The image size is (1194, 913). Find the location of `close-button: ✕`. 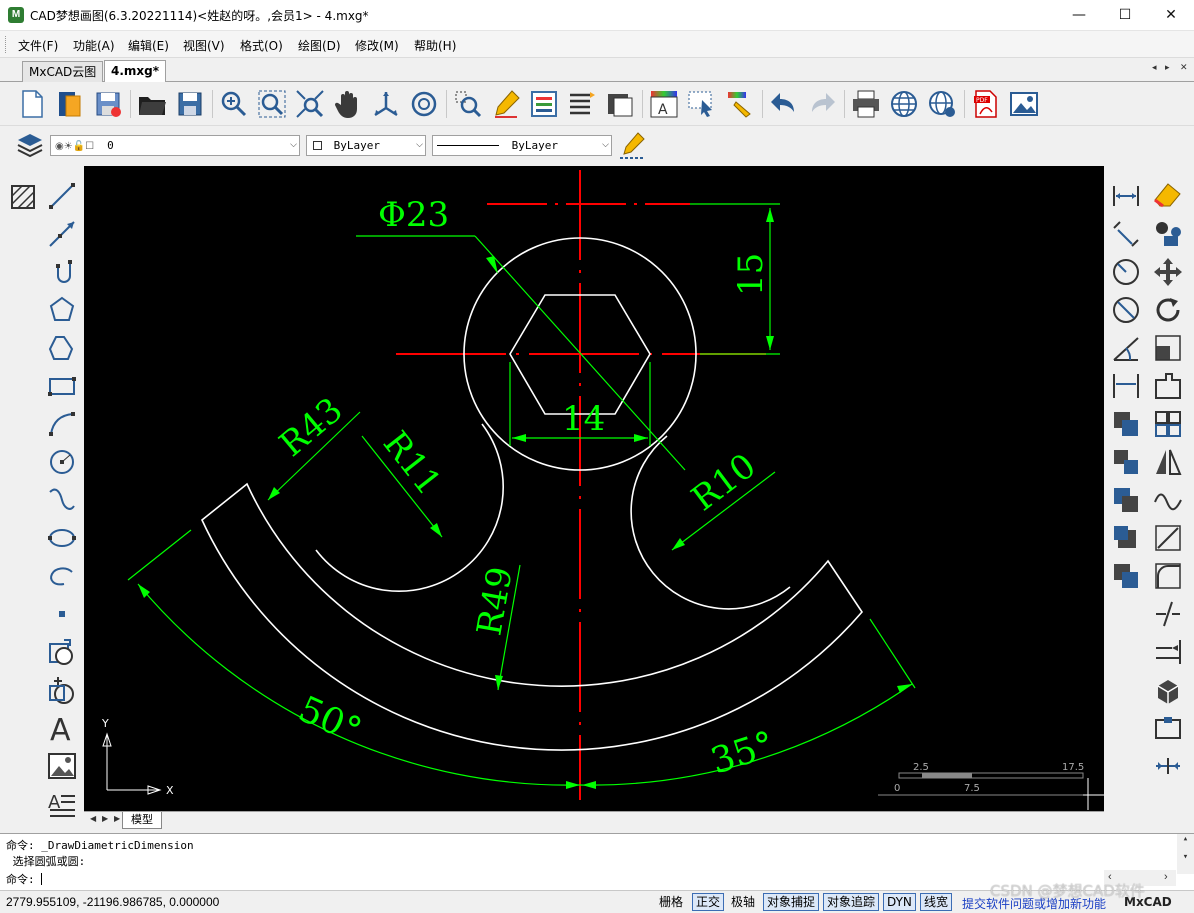

close-button: ✕ is located at coordinates (1171, 15).